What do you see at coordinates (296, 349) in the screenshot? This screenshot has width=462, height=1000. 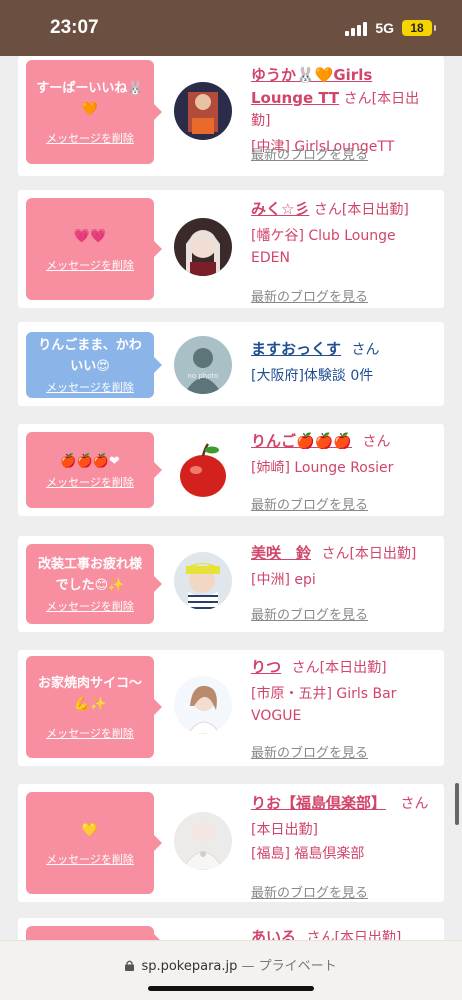 I see `cast-name-link: ますおっくす` at bounding box center [296, 349].